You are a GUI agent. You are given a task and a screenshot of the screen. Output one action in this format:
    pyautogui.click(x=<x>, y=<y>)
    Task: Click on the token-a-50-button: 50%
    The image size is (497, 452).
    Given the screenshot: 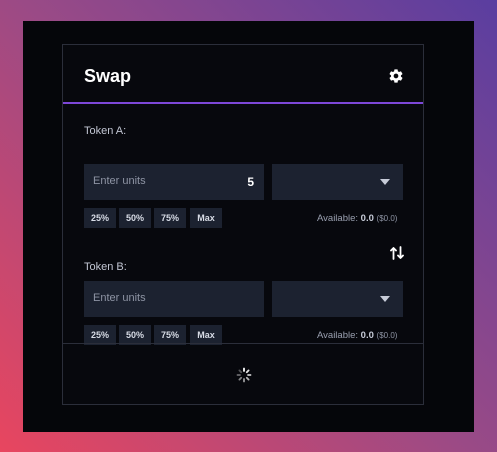 What is the action you would take?
    pyautogui.click(x=135, y=218)
    